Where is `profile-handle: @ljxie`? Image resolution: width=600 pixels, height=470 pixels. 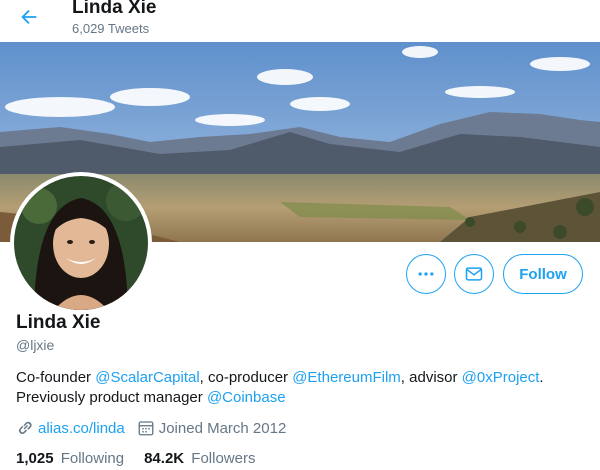 profile-handle: @ljxie is located at coordinates (35, 345).